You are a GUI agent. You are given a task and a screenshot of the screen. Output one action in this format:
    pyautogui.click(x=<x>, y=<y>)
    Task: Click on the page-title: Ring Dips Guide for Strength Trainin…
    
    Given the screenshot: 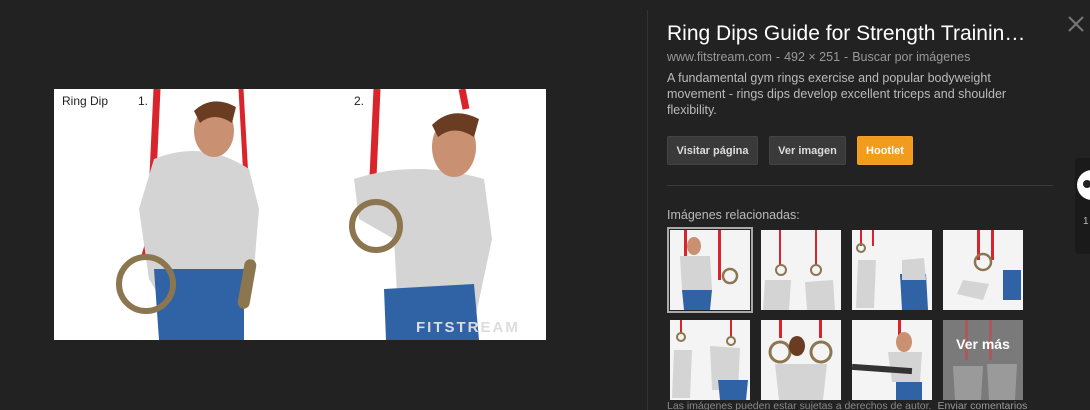 What is the action you would take?
    pyautogui.click(x=862, y=34)
    